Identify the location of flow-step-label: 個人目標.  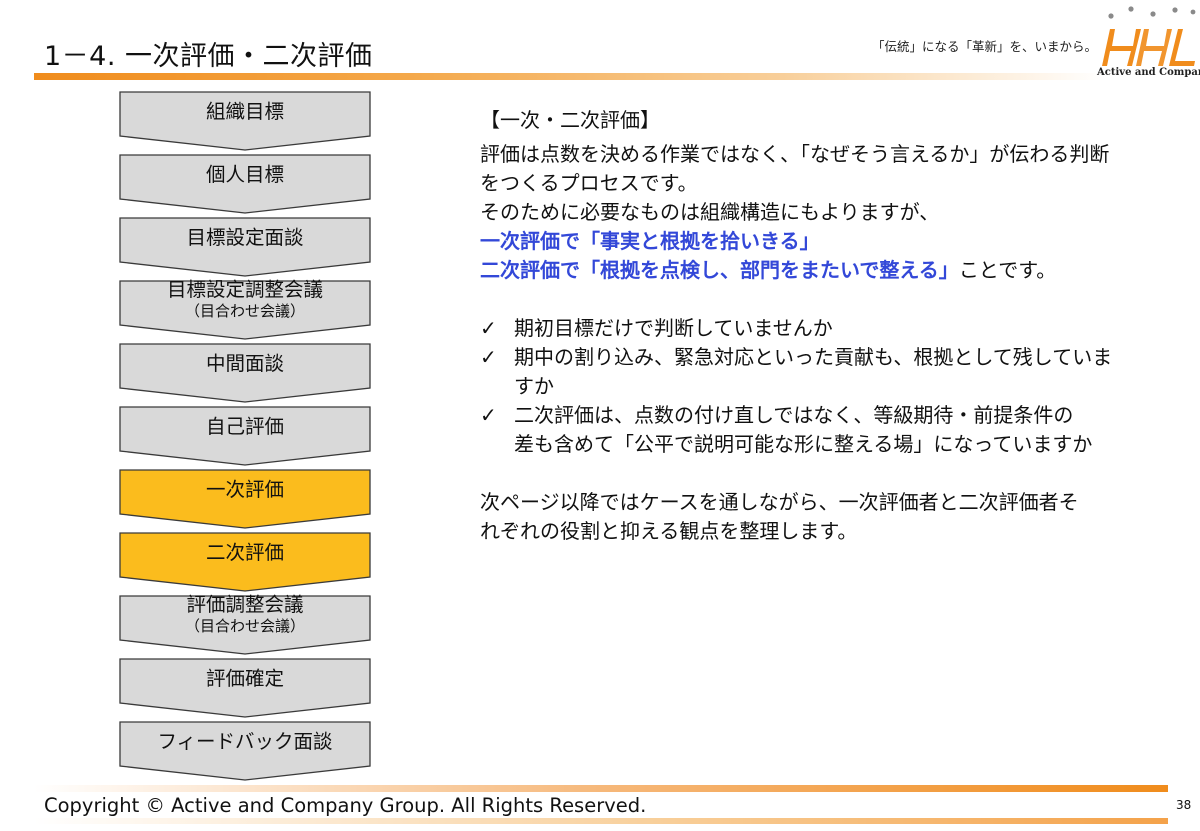
(244, 174).